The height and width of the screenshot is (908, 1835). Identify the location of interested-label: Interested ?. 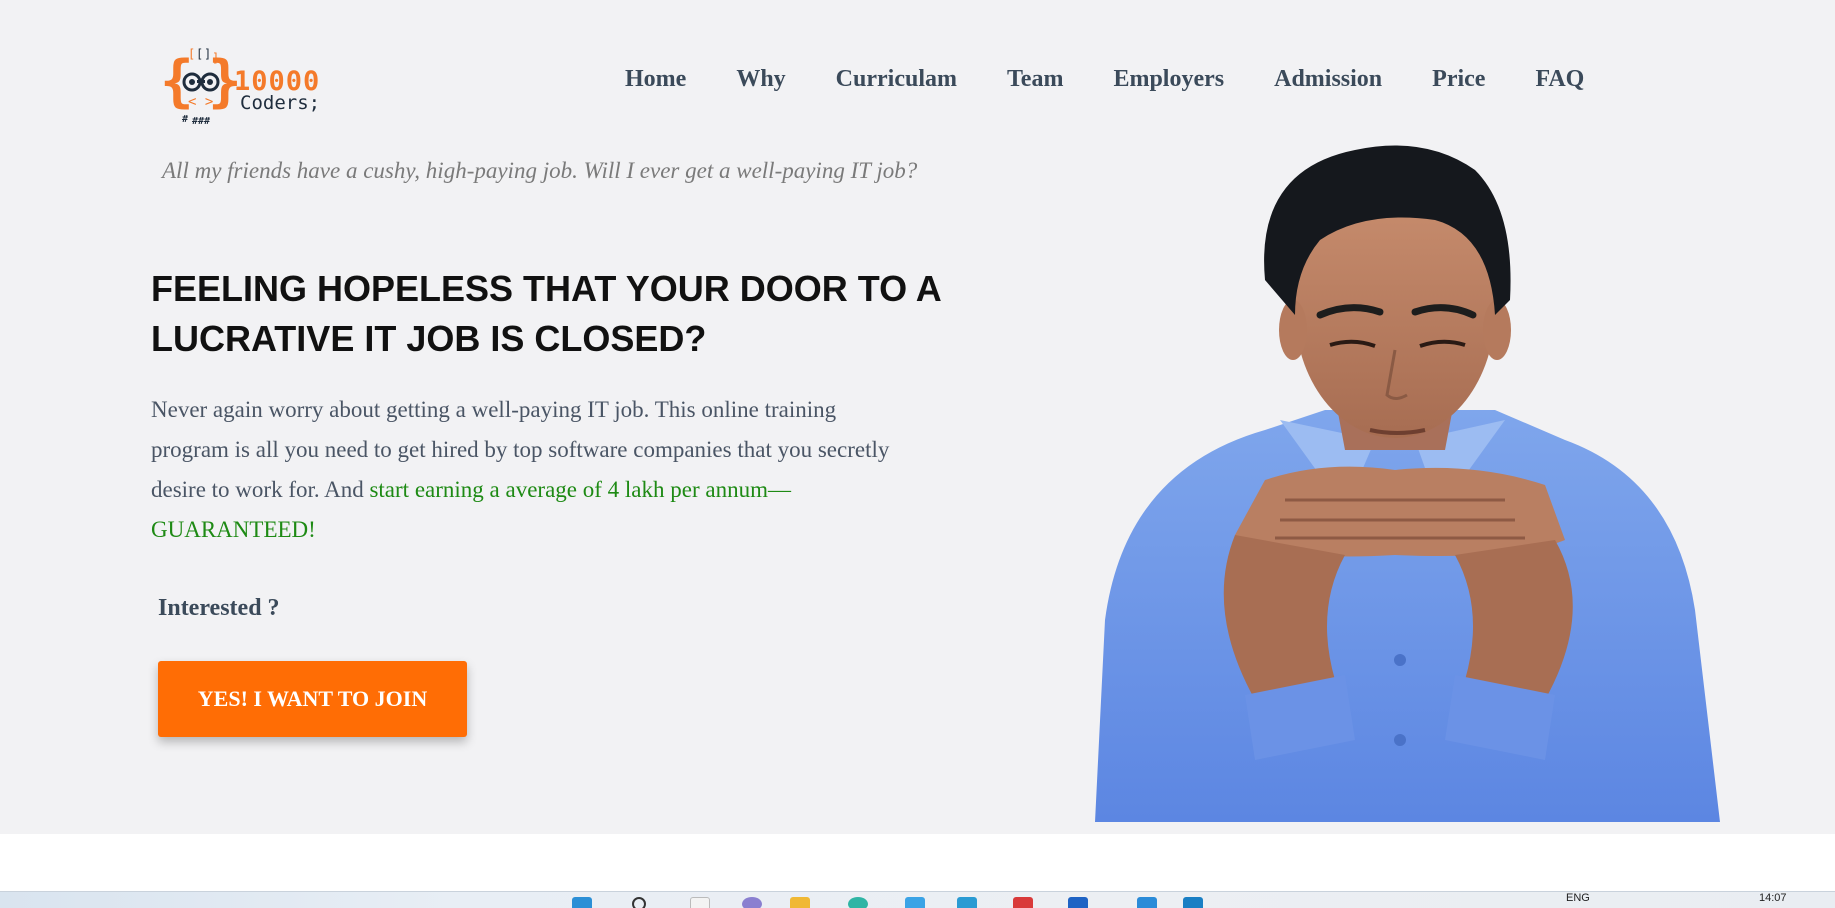
(219, 608).